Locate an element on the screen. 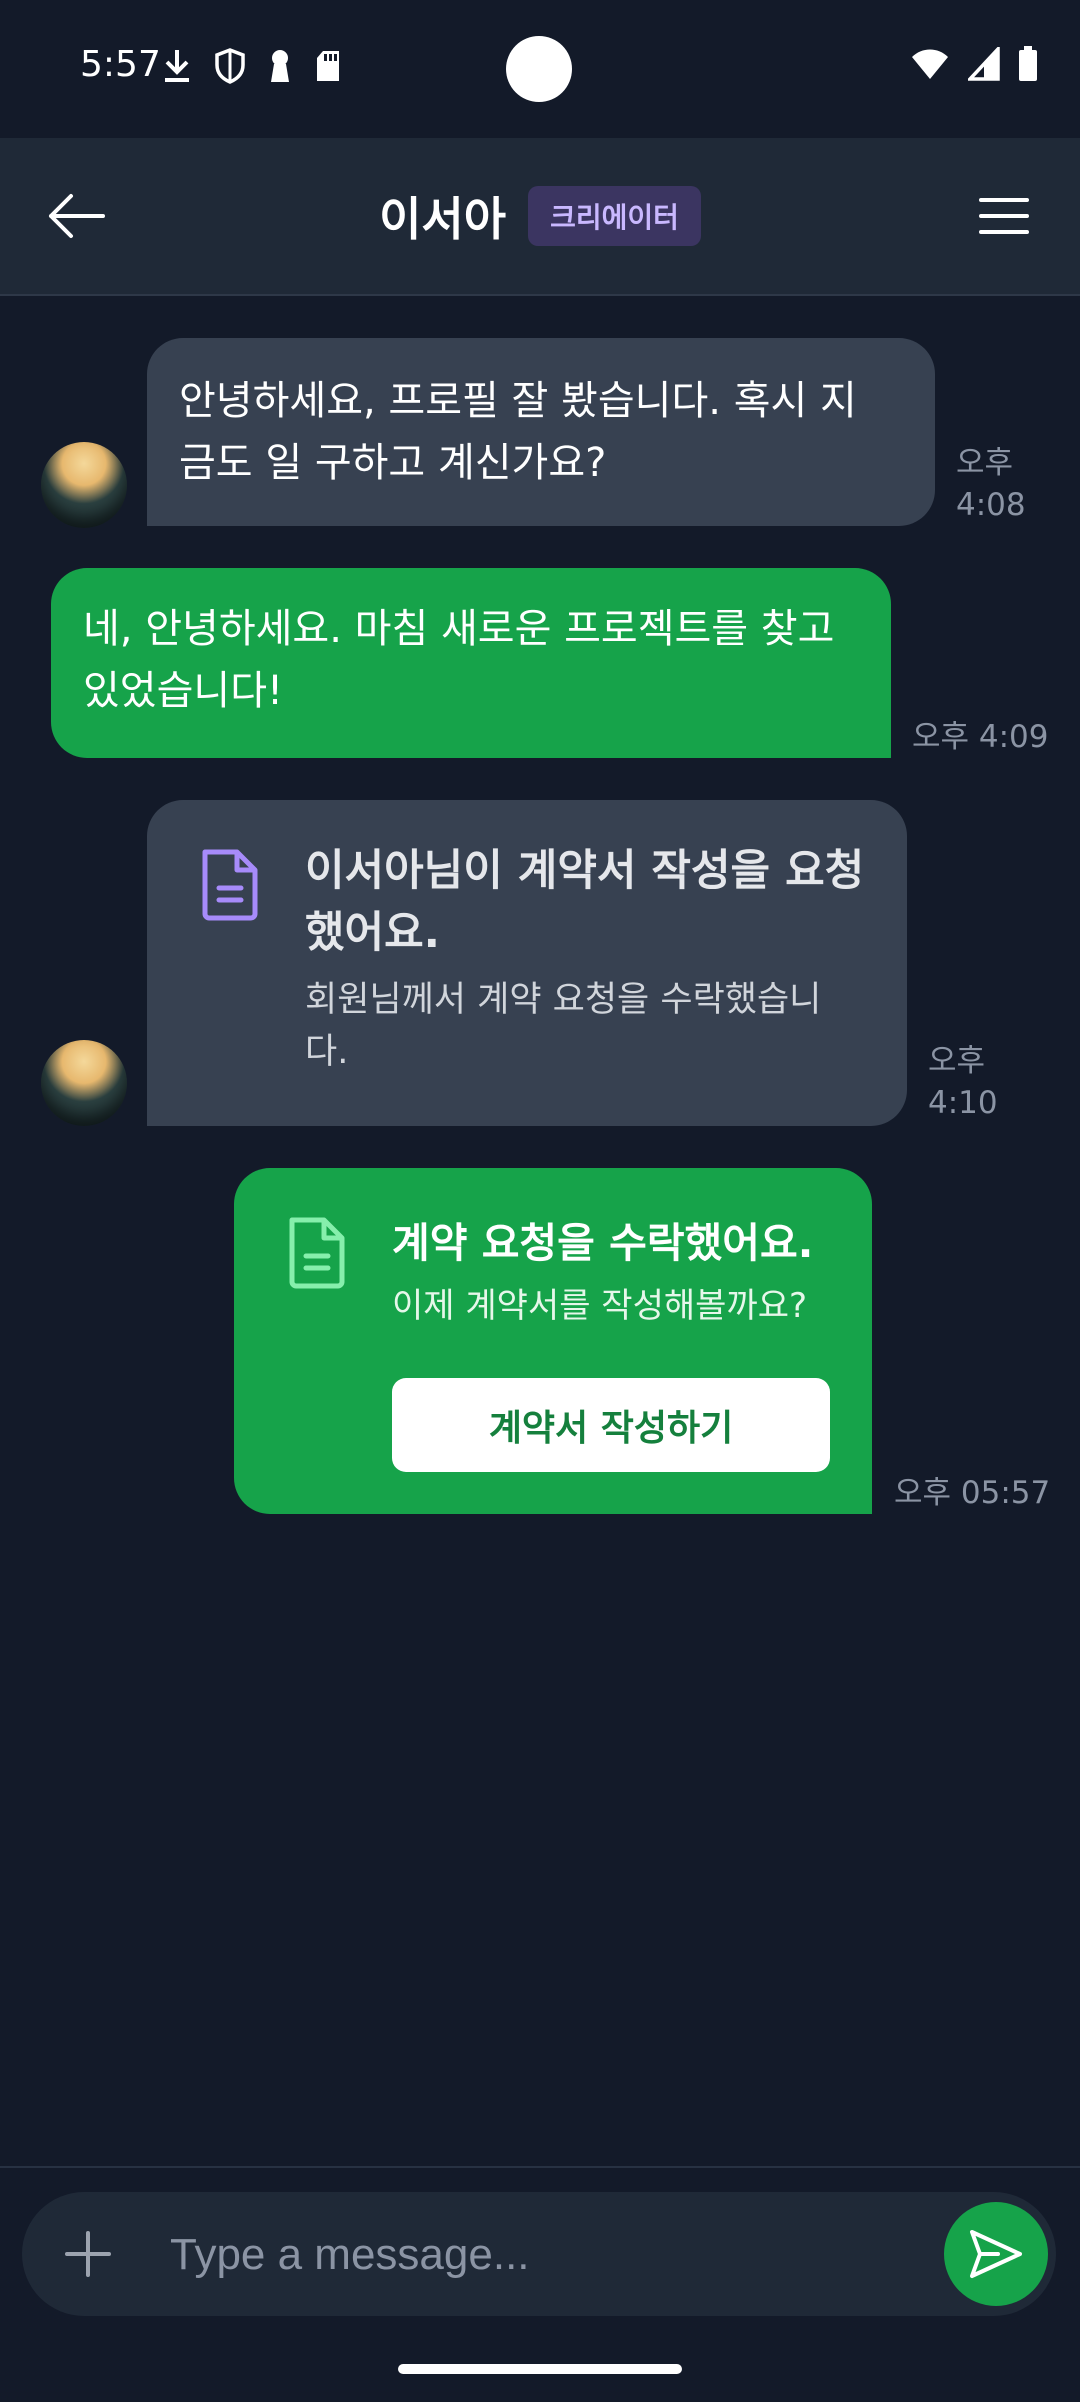 The height and width of the screenshot is (2402, 1080). write-contract-button: 계약서 작성하기 is located at coordinates (611, 1425).